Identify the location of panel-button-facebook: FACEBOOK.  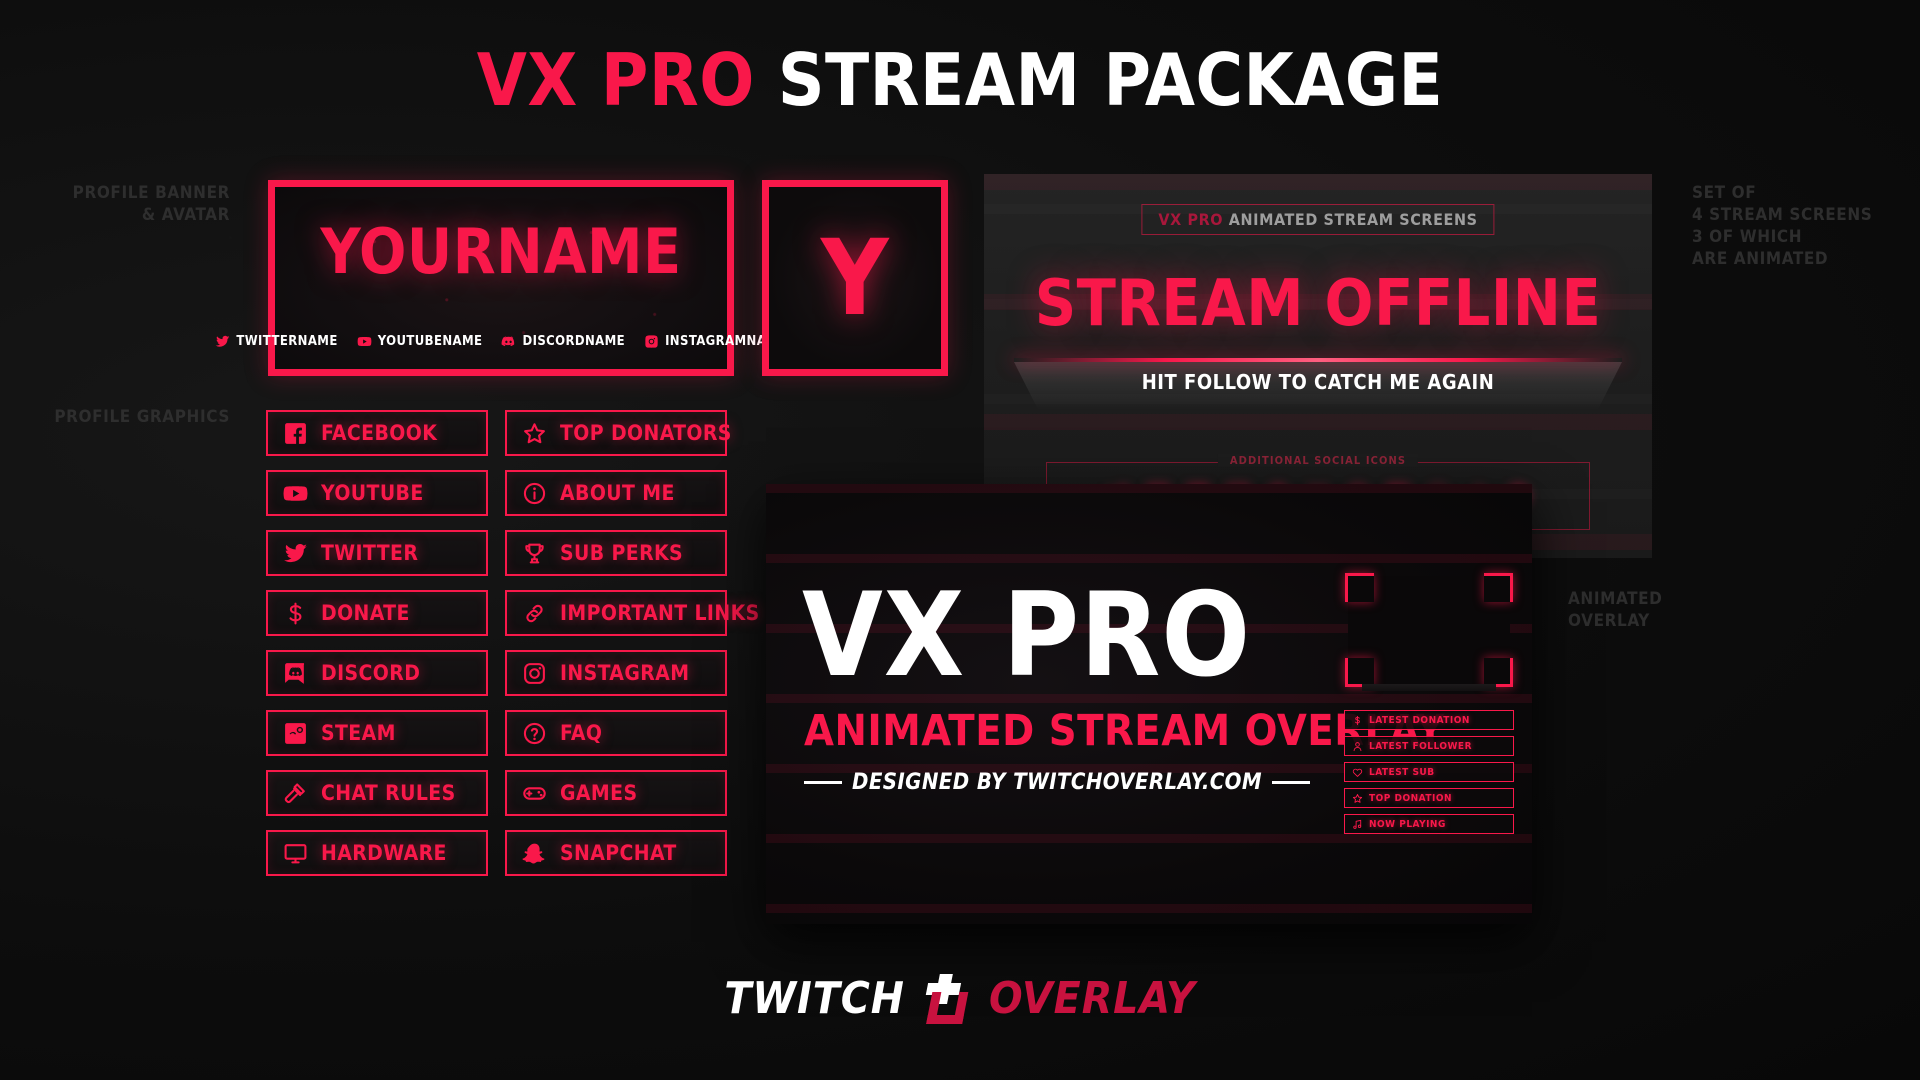
(377, 433).